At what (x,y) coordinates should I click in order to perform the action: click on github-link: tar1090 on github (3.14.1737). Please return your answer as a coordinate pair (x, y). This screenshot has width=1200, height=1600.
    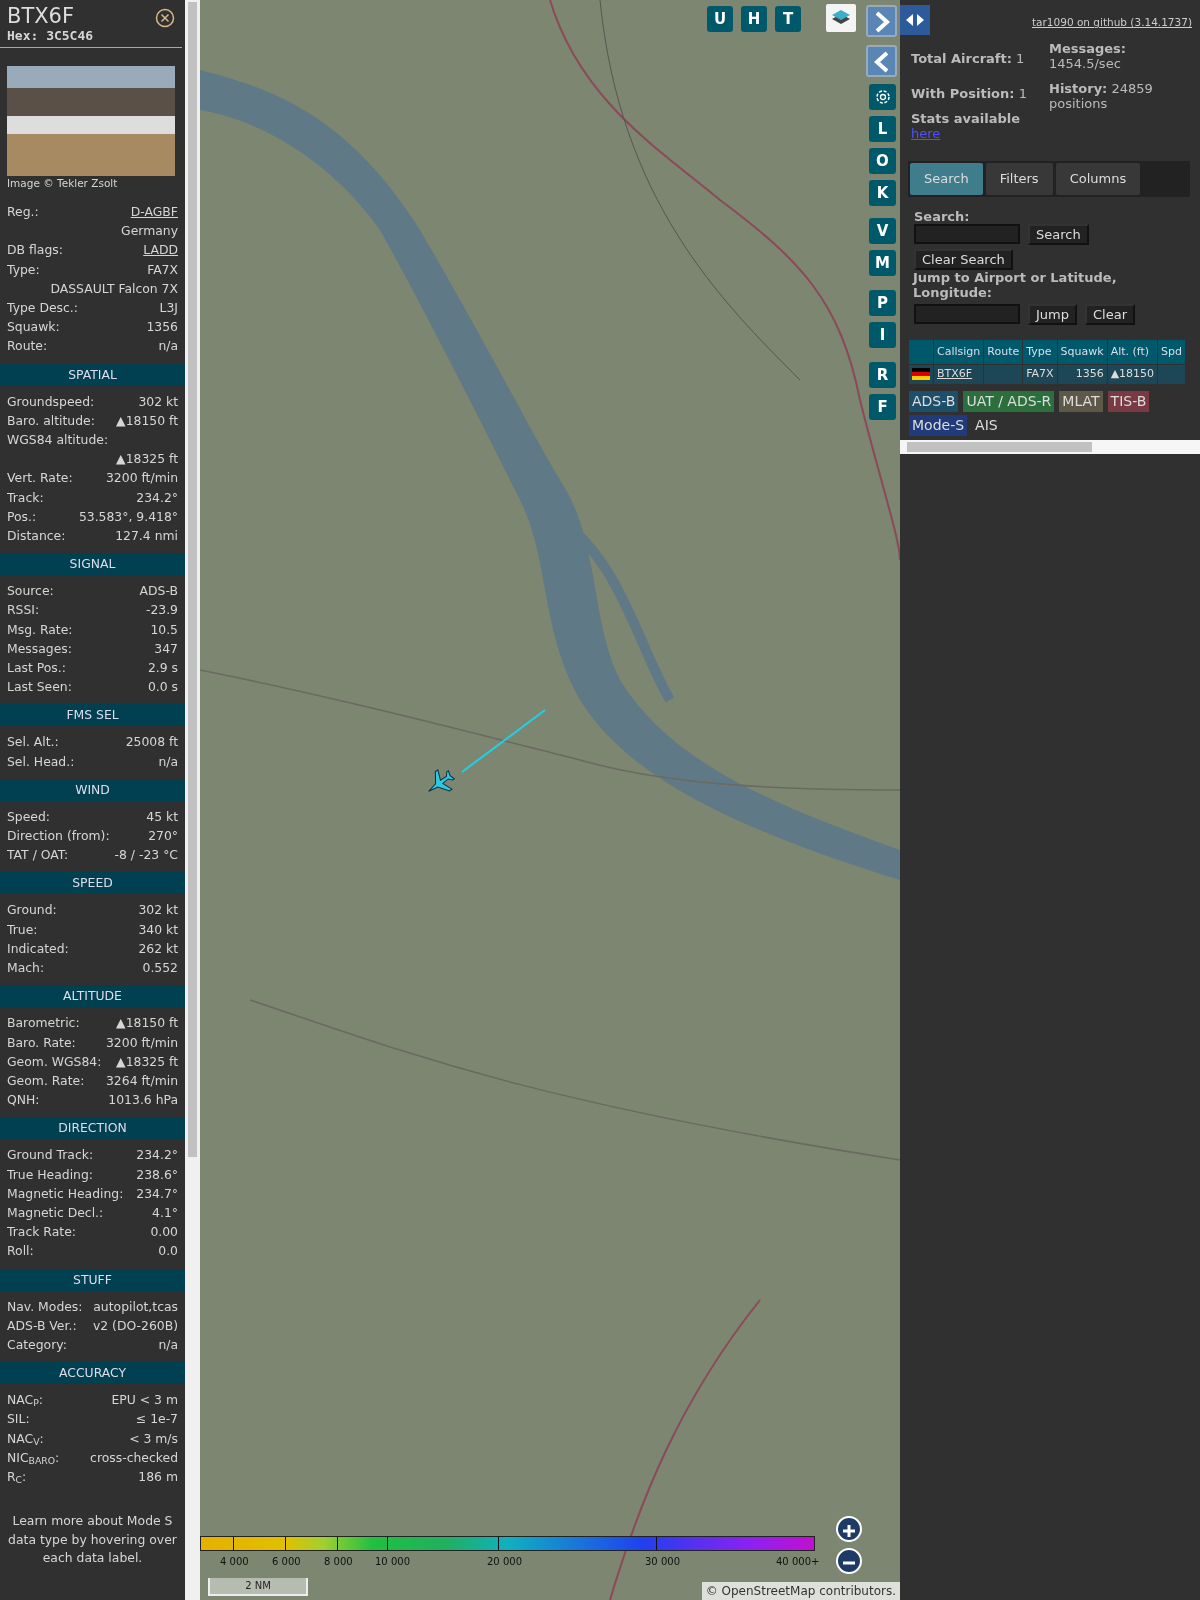
    Looking at the image, I should click on (1112, 23).